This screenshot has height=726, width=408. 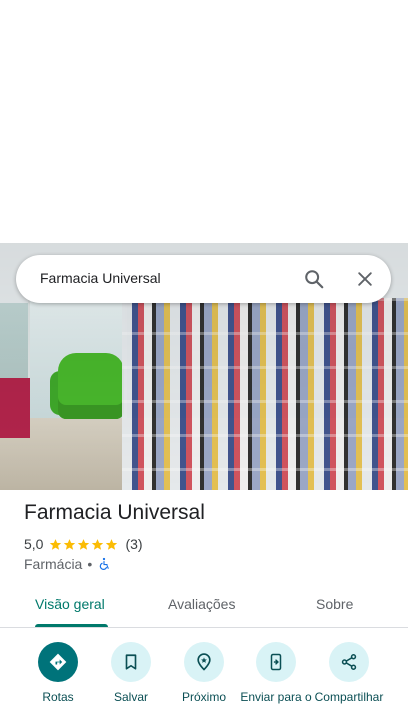 I want to click on search-input: Farmacia Universal, so click(x=100, y=278).